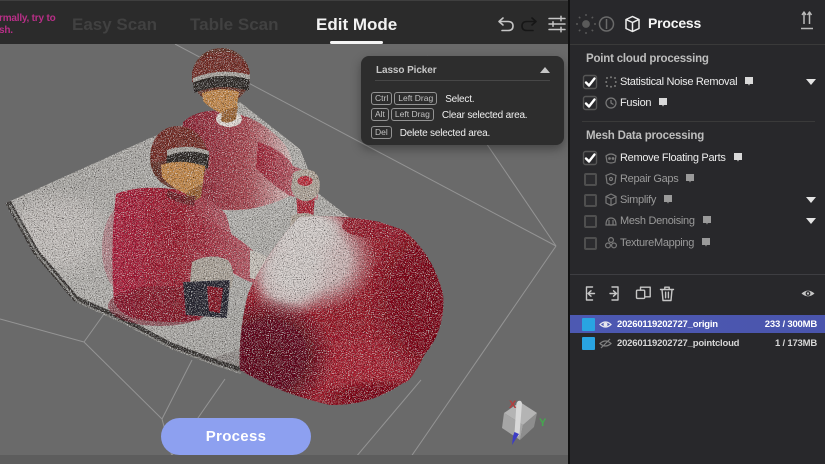 This screenshot has width=825, height=464. What do you see at coordinates (543, 423) in the screenshot?
I see `svg-text: Y` at bounding box center [543, 423].